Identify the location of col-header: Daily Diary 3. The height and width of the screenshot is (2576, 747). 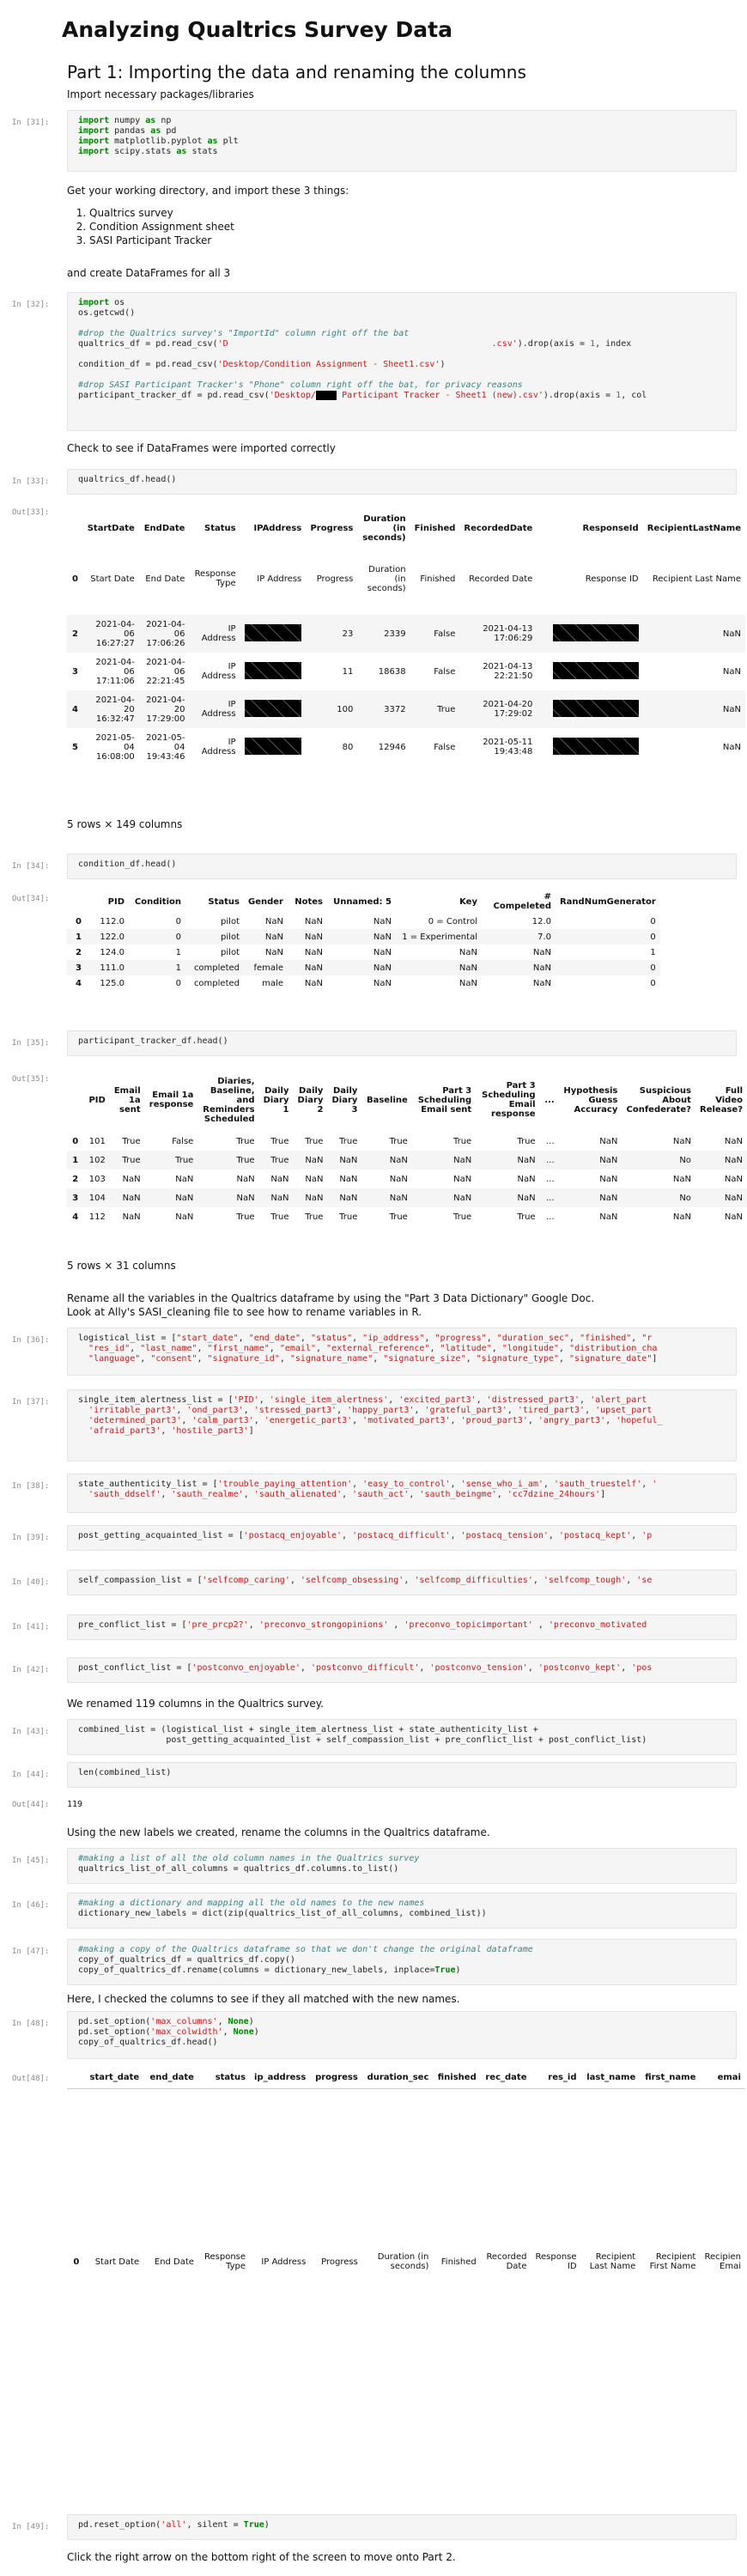
(344, 1100).